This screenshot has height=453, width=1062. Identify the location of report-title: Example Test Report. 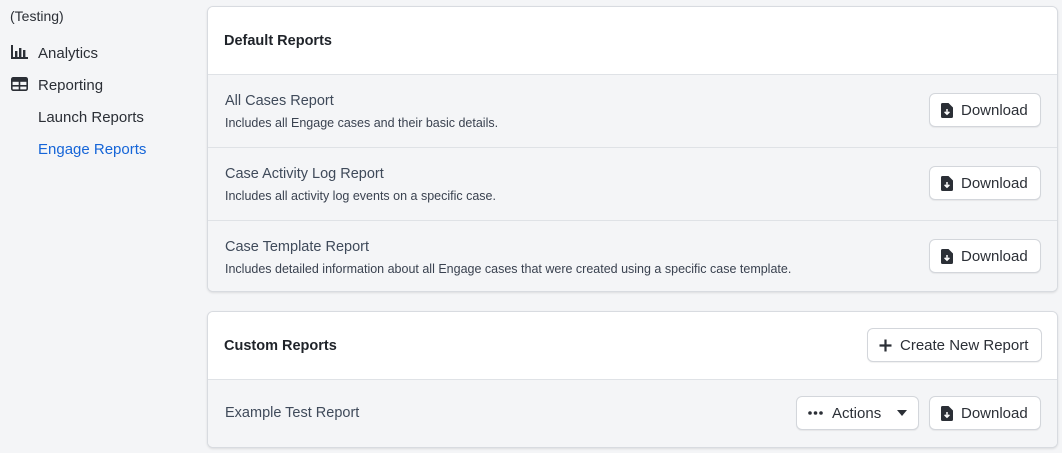
(292, 413).